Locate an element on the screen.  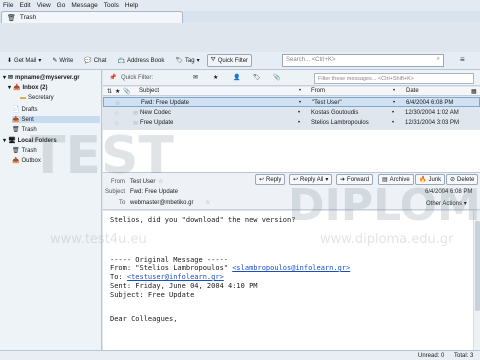
message-from: Kostas Goutoudis is located at coordinates (335, 113).